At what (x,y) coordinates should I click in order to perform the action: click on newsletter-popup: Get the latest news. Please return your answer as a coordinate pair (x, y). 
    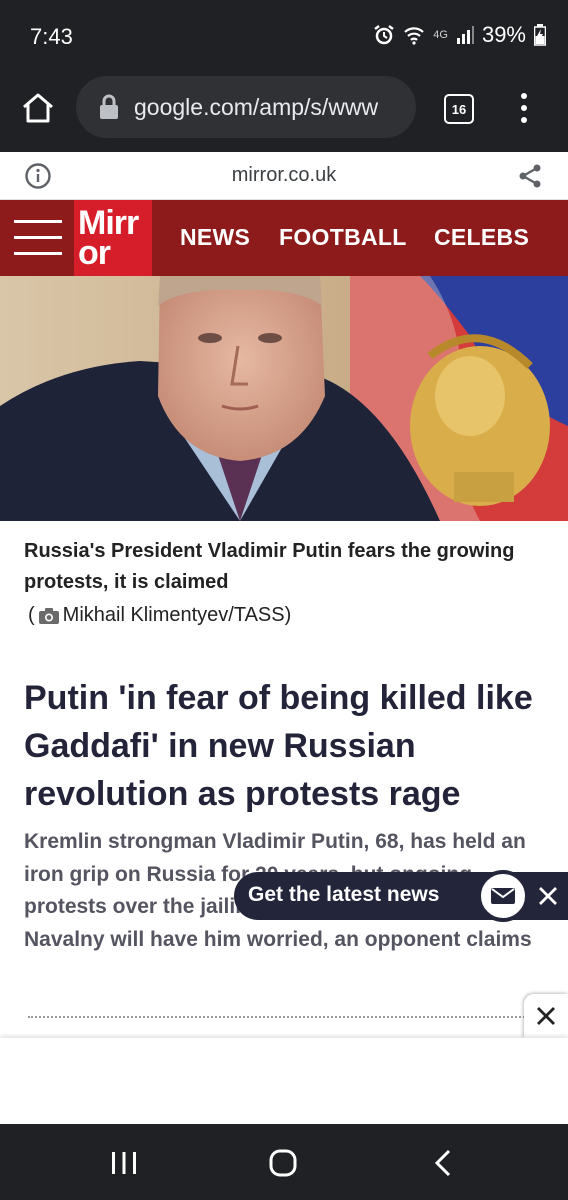
    Looking at the image, I should click on (401, 896).